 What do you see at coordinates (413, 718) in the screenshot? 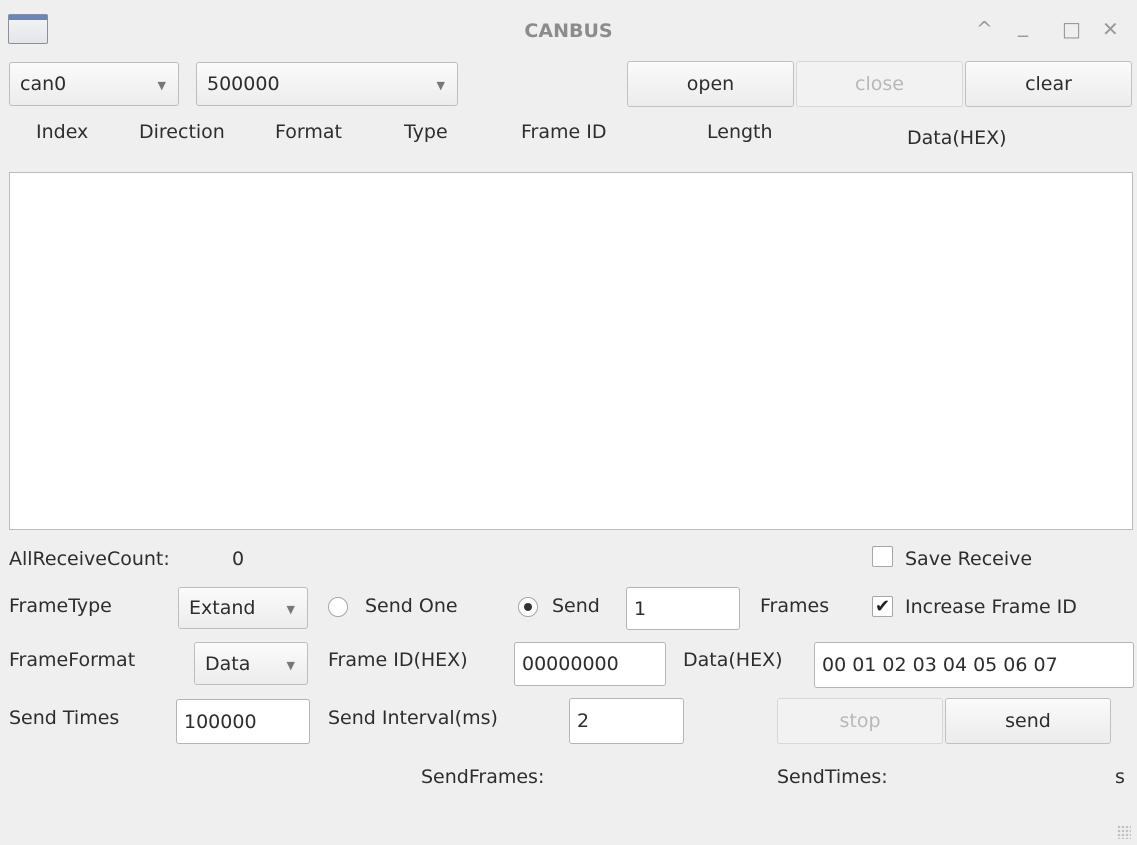
I see `send-interval-label: Send Interval(ms)` at bounding box center [413, 718].